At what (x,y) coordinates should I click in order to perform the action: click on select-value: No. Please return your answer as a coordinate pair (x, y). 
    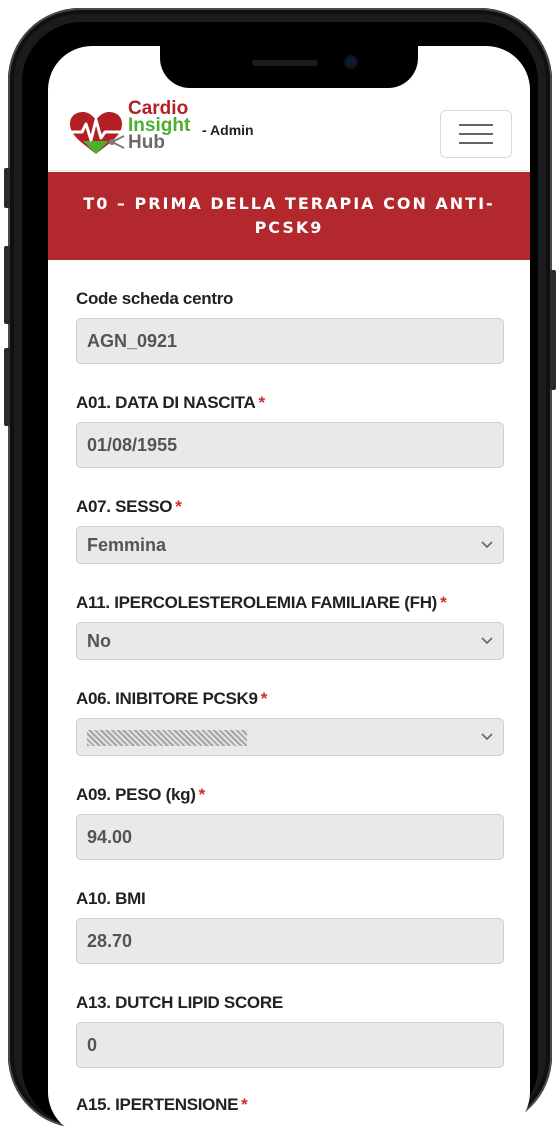
    Looking at the image, I should click on (99, 641).